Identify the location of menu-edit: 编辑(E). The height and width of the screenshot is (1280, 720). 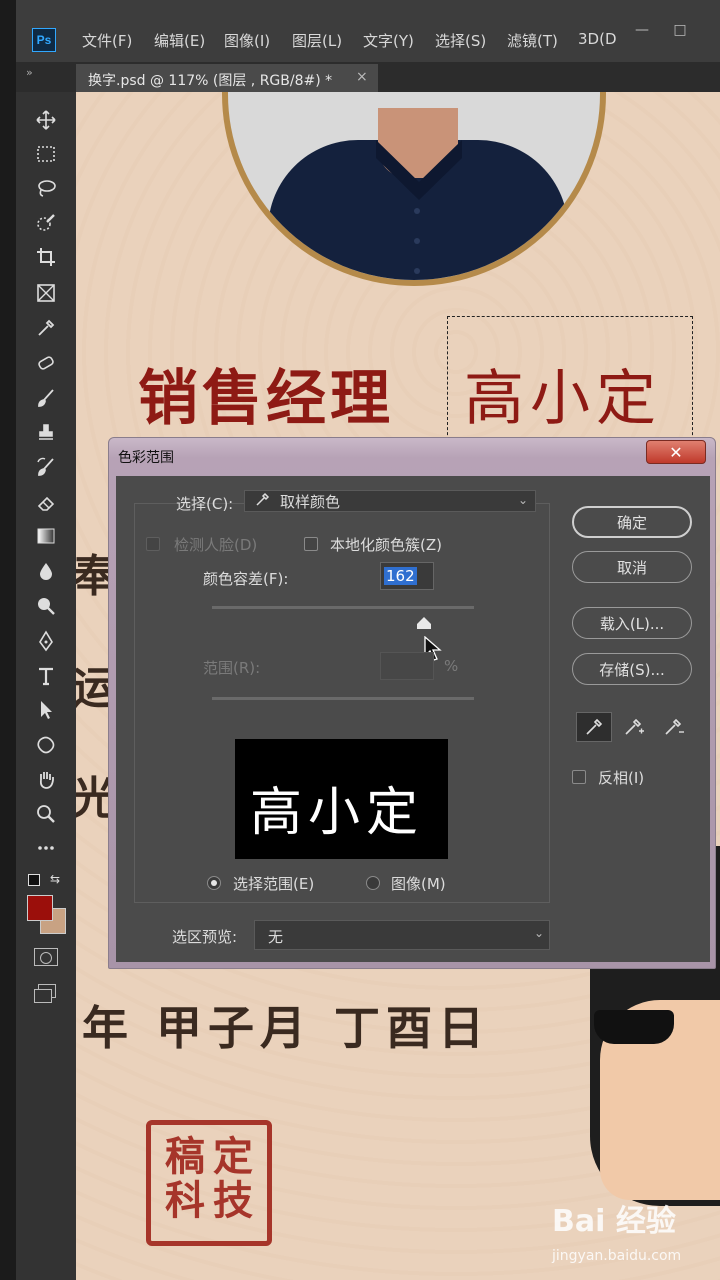
(179, 40).